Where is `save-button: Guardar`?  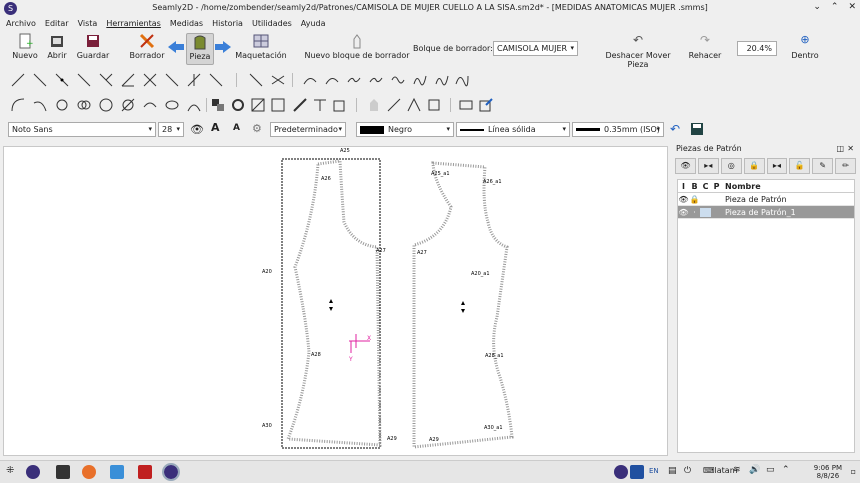
save-button: Guardar is located at coordinates (93, 46).